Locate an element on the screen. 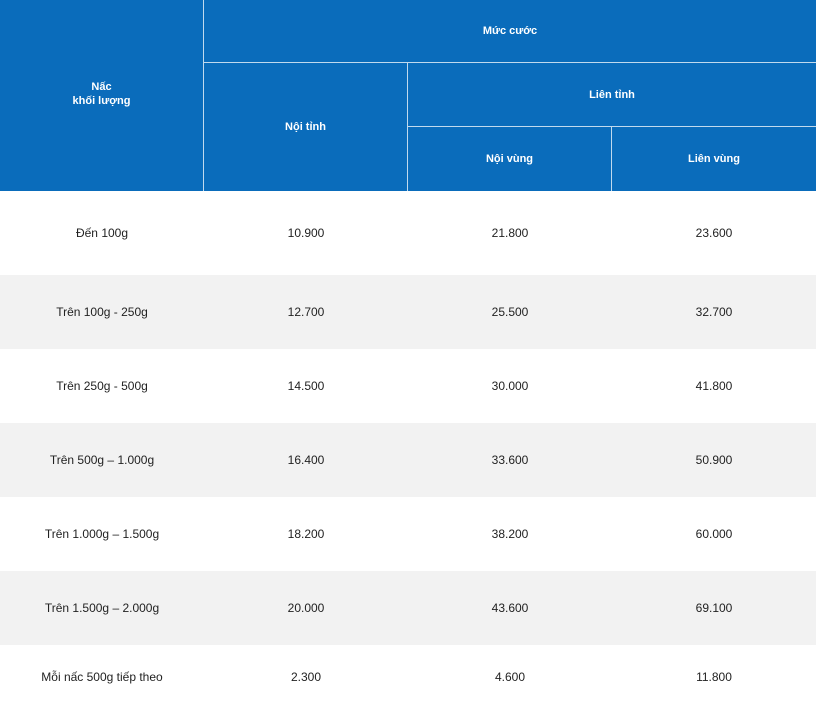 The image size is (816, 709). cell-inter-region: 60.000 is located at coordinates (714, 534).